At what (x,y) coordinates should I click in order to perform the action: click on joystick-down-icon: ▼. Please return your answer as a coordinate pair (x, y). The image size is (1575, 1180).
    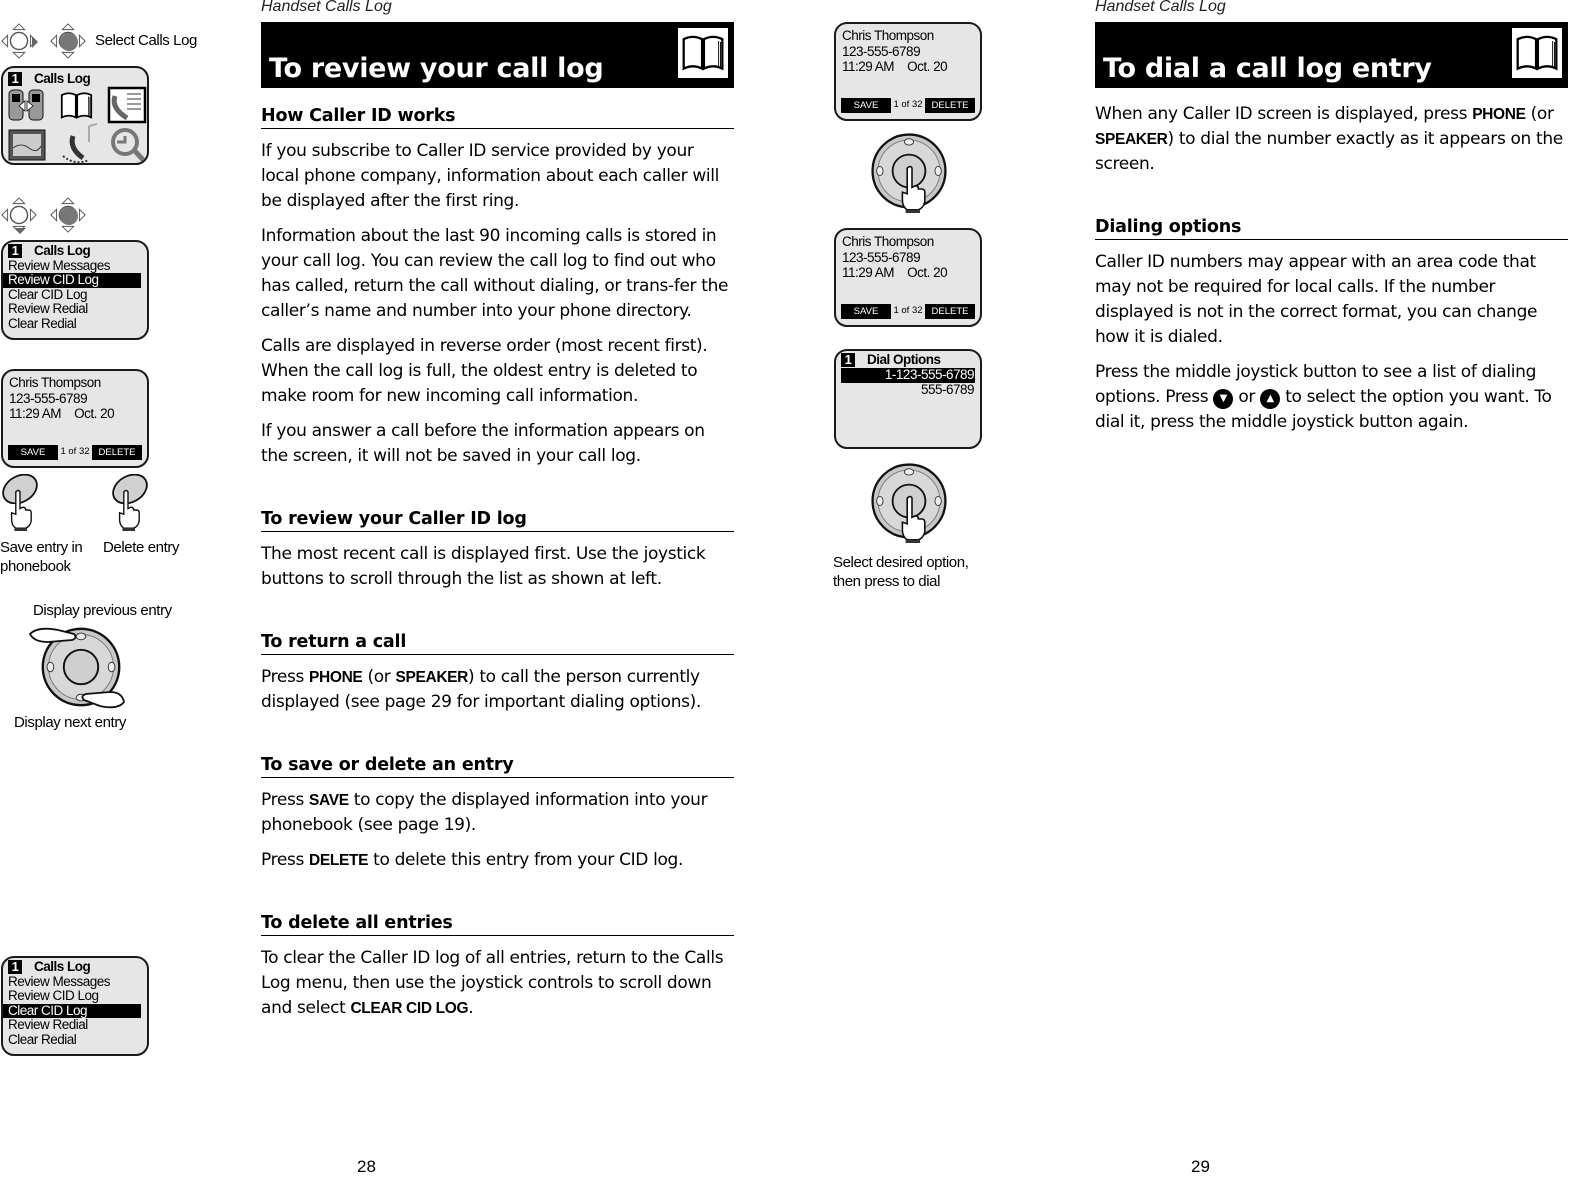
    Looking at the image, I should click on (1223, 399).